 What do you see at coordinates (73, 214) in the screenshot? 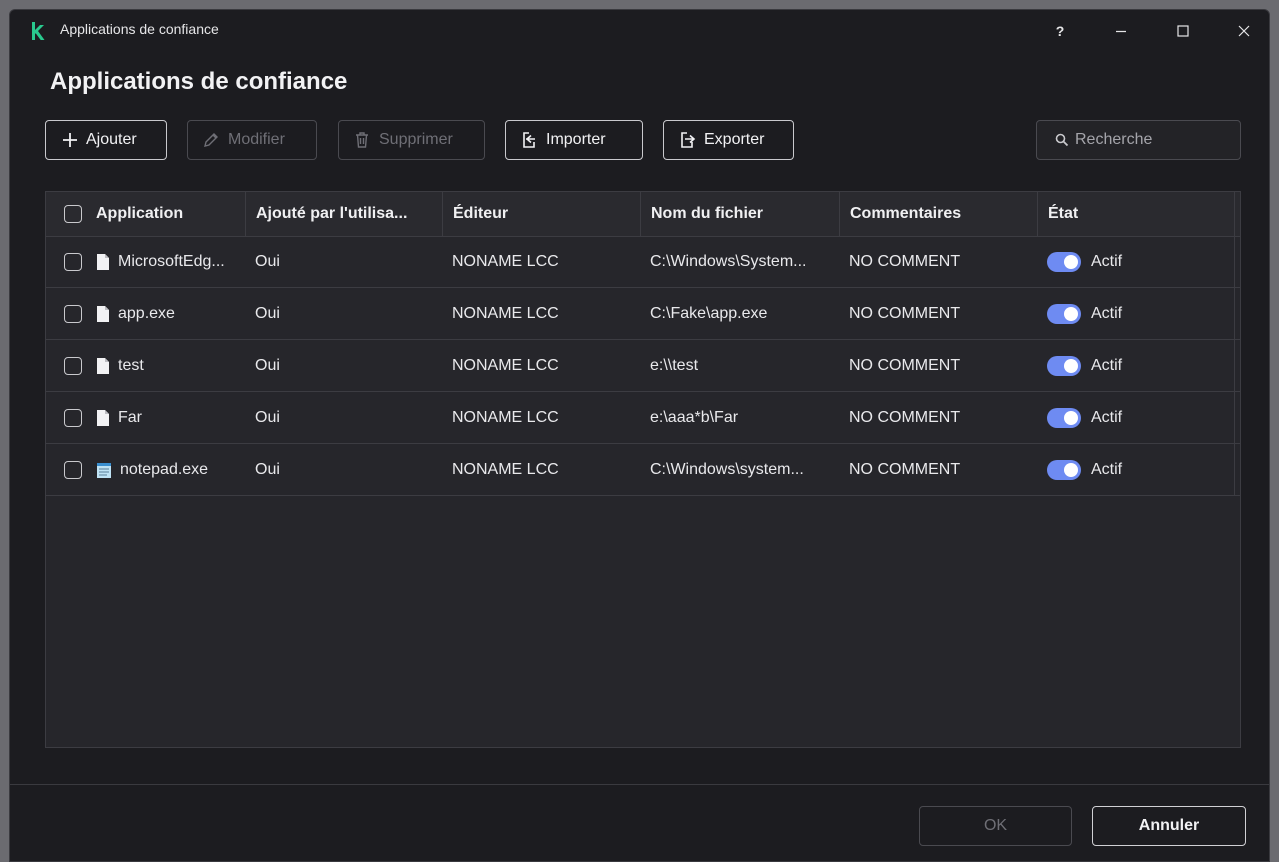
I see `select-all-checkbox` at bounding box center [73, 214].